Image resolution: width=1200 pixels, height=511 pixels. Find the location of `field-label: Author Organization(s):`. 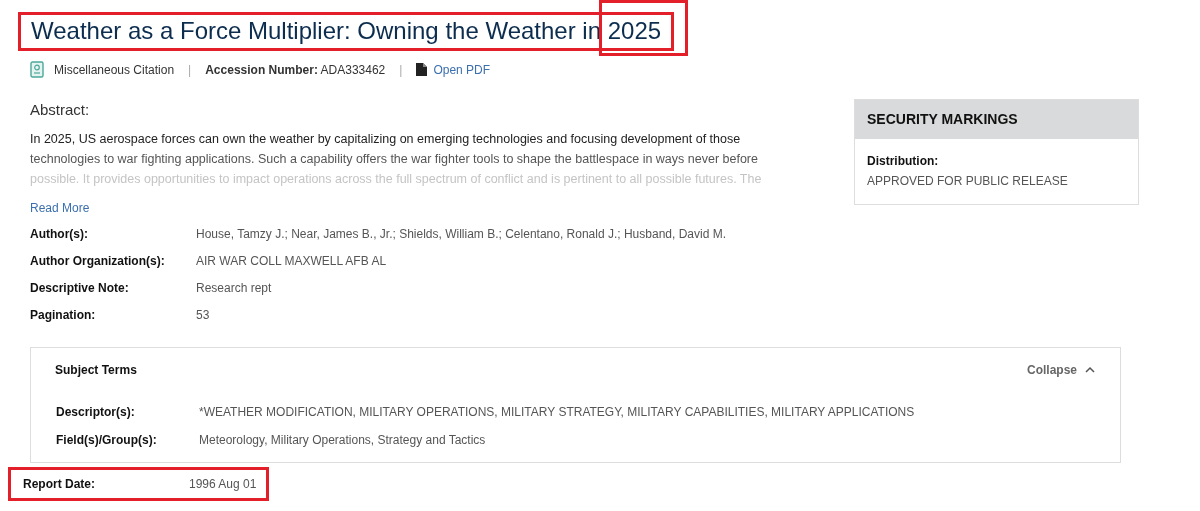

field-label: Author Organization(s): is located at coordinates (97, 261).